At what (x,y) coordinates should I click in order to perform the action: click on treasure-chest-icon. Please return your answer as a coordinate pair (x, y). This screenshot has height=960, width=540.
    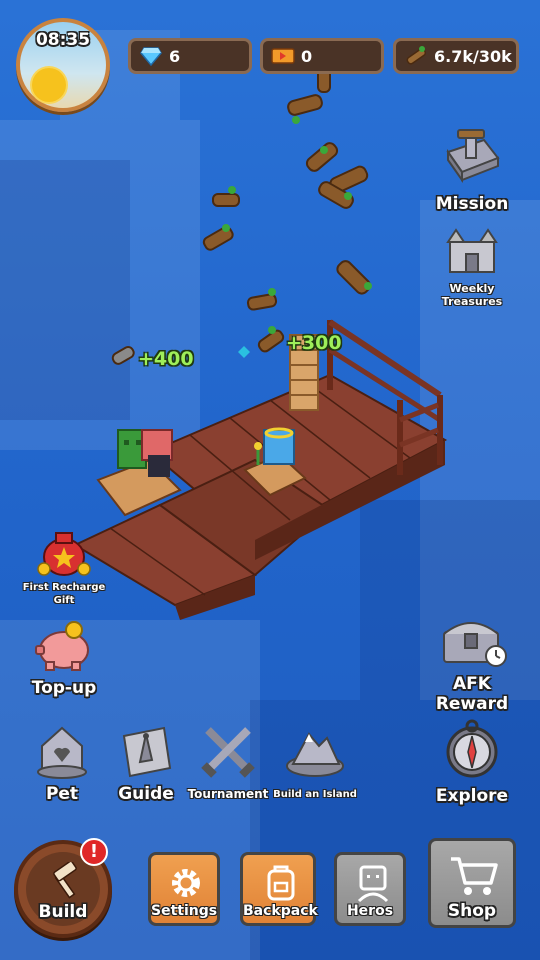
    Looking at the image, I should click on (475, 644).